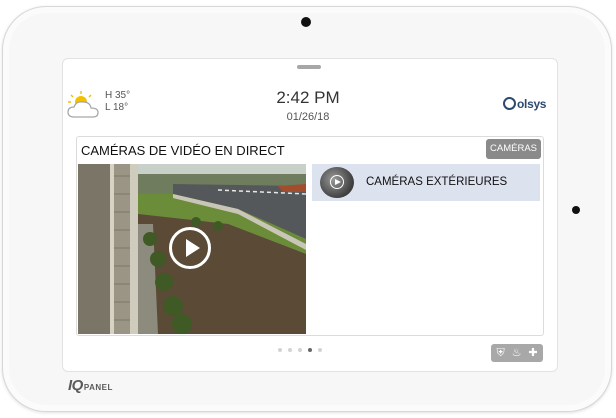 The width and height of the screenshot is (616, 418). I want to click on camera-list-item-label: CAMÉRAS EXTÉRIEURES, so click(437, 182).